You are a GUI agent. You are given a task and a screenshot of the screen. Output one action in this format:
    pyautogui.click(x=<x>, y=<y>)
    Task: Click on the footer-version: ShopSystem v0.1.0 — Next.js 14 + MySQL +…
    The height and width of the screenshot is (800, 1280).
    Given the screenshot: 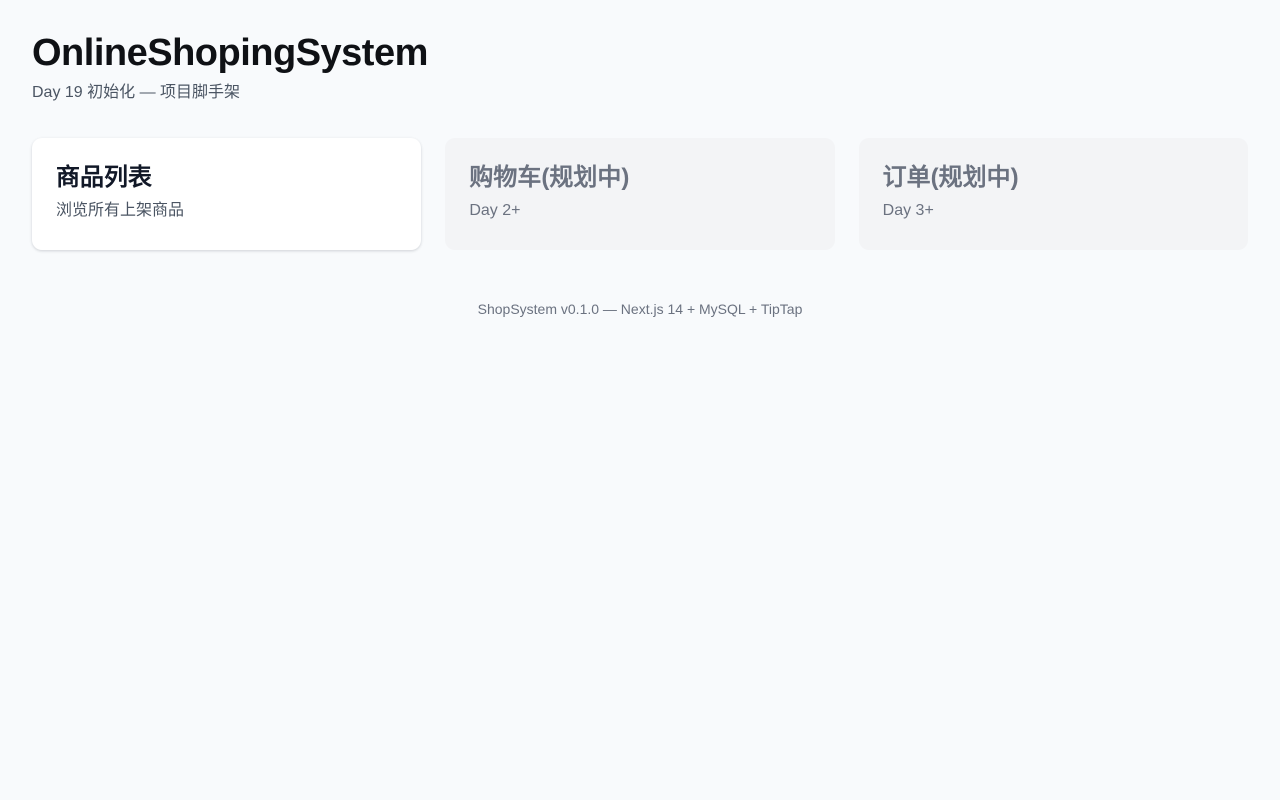 What is the action you would take?
    pyautogui.click(x=640, y=309)
    